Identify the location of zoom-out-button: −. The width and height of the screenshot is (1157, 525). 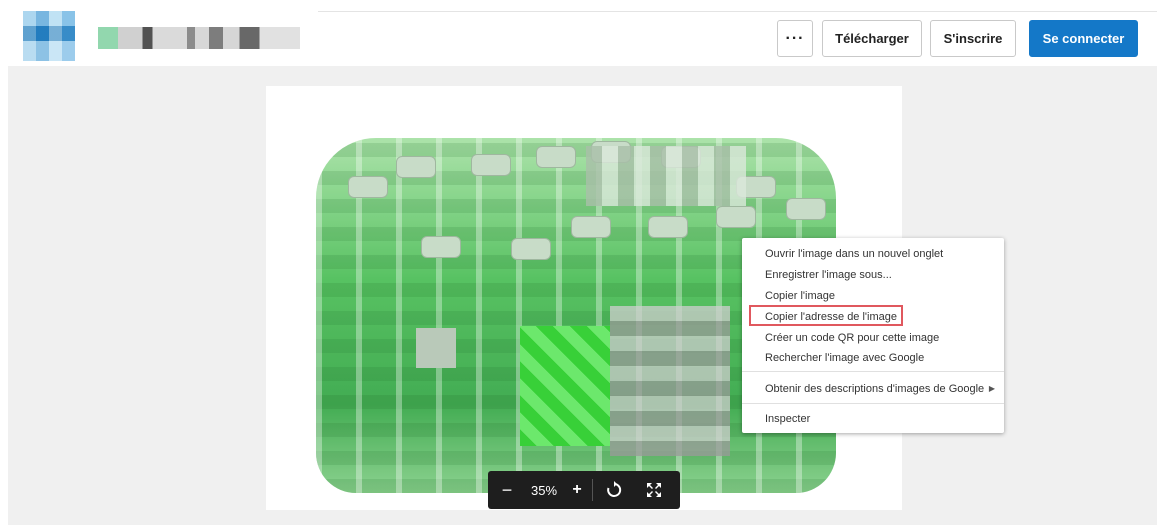
(507, 490).